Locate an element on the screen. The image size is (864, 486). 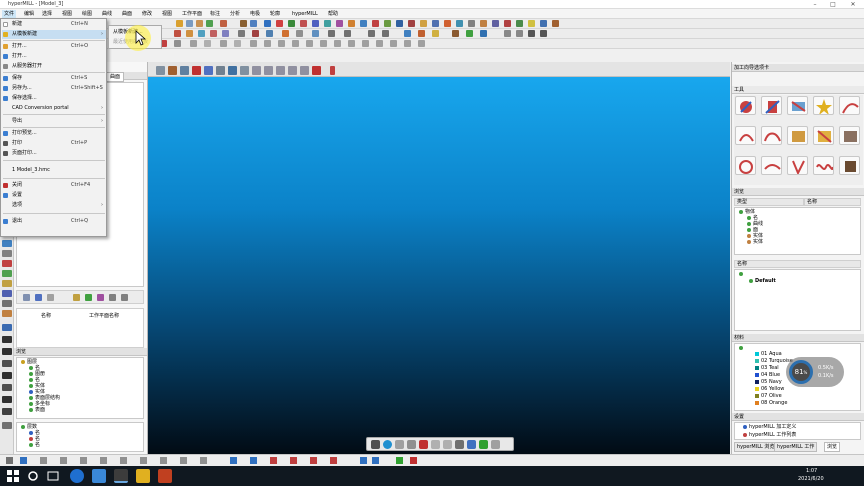
tool-fillet-icon is located at coordinates (411, 23).